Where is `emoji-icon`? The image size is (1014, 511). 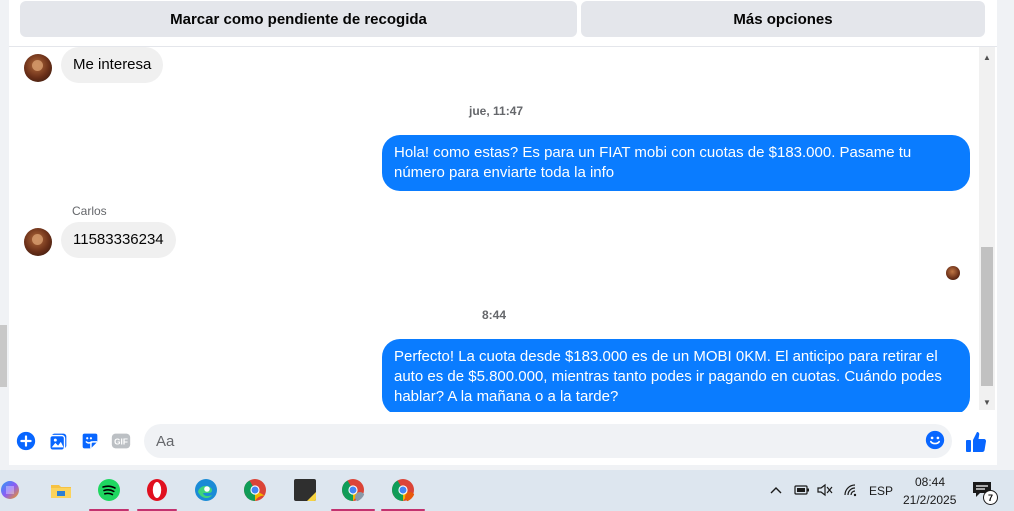
emoji-icon is located at coordinates (935, 440).